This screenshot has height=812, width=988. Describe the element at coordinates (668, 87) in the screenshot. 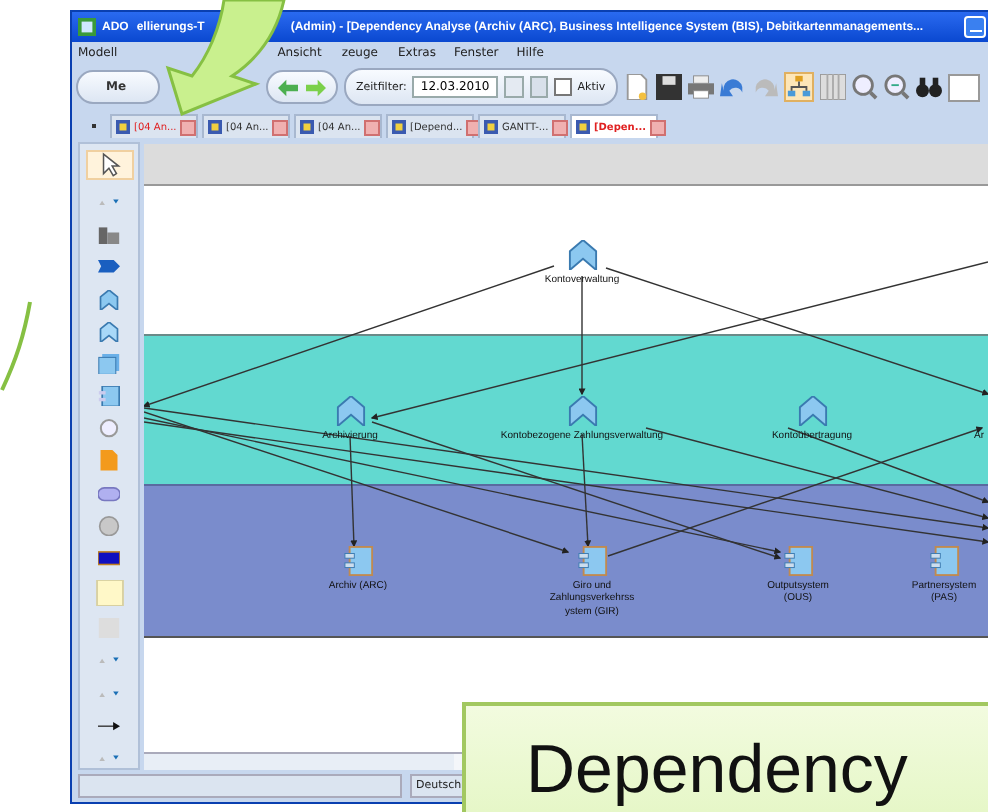

I see `save-icon` at that location.